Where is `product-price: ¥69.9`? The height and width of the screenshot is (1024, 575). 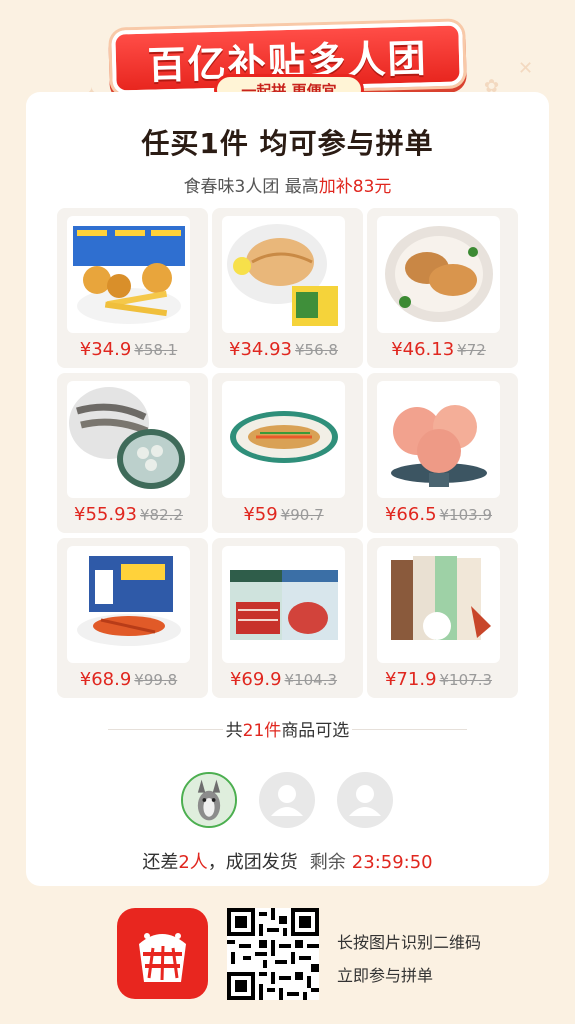 product-price: ¥69.9 is located at coordinates (255, 679).